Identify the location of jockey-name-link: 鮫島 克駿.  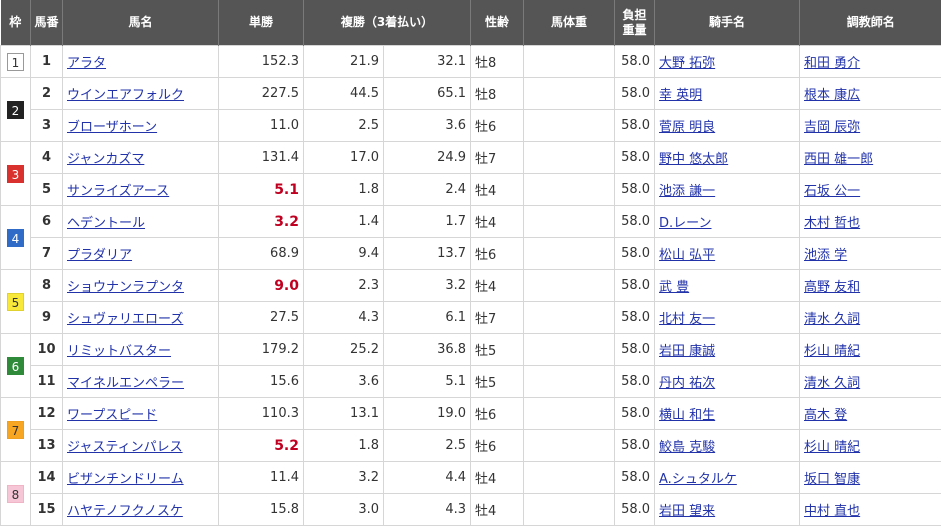
(687, 447).